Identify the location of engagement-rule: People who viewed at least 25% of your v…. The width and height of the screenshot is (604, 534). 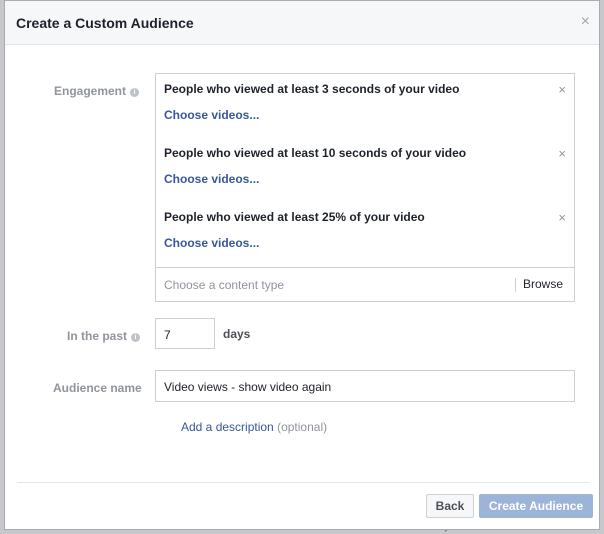
(366, 230).